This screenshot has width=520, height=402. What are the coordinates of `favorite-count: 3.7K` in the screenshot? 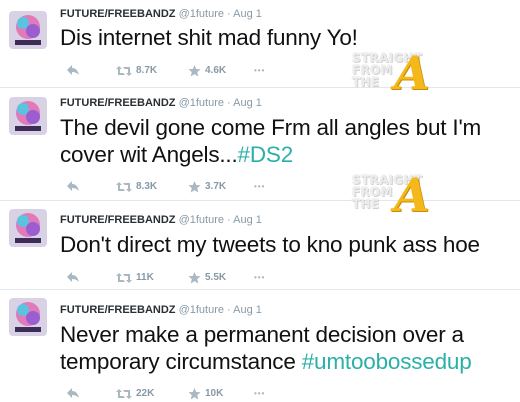 It's located at (216, 186).